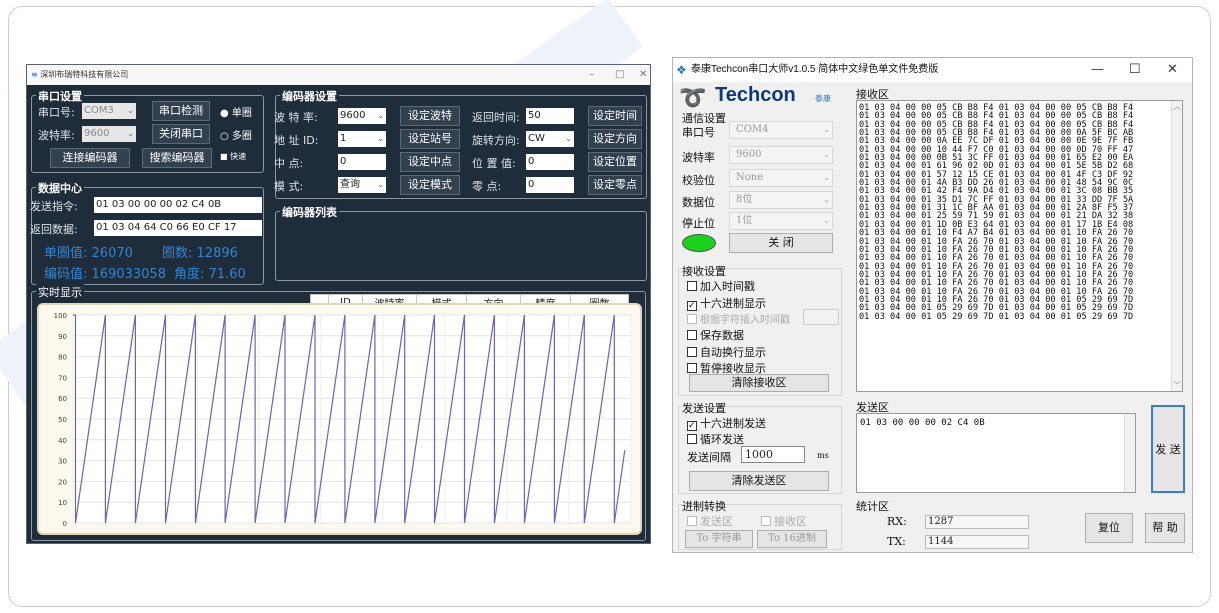  I want to click on baud-label: 波特率, so click(698, 157).